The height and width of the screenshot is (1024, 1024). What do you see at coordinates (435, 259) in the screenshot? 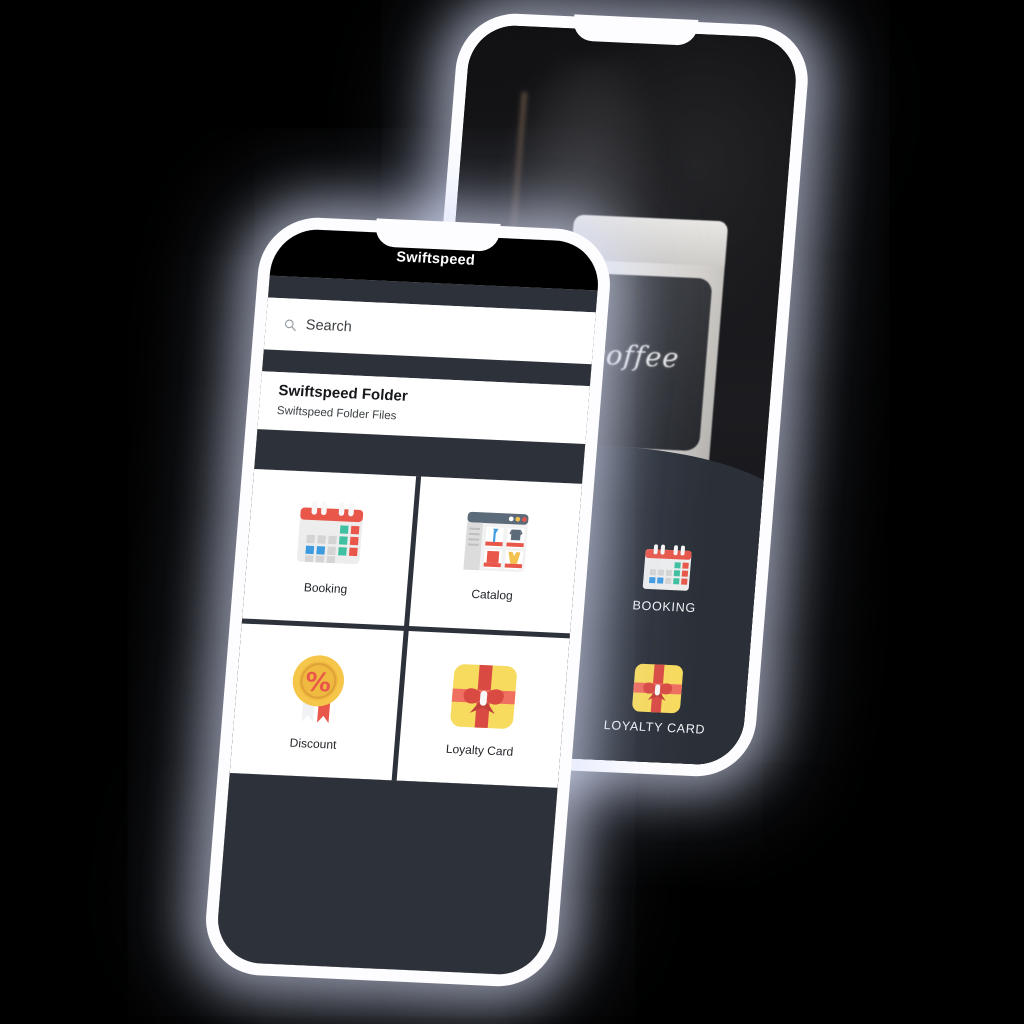
I see `app-title: Swiftspeed` at bounding box center [435, 259].